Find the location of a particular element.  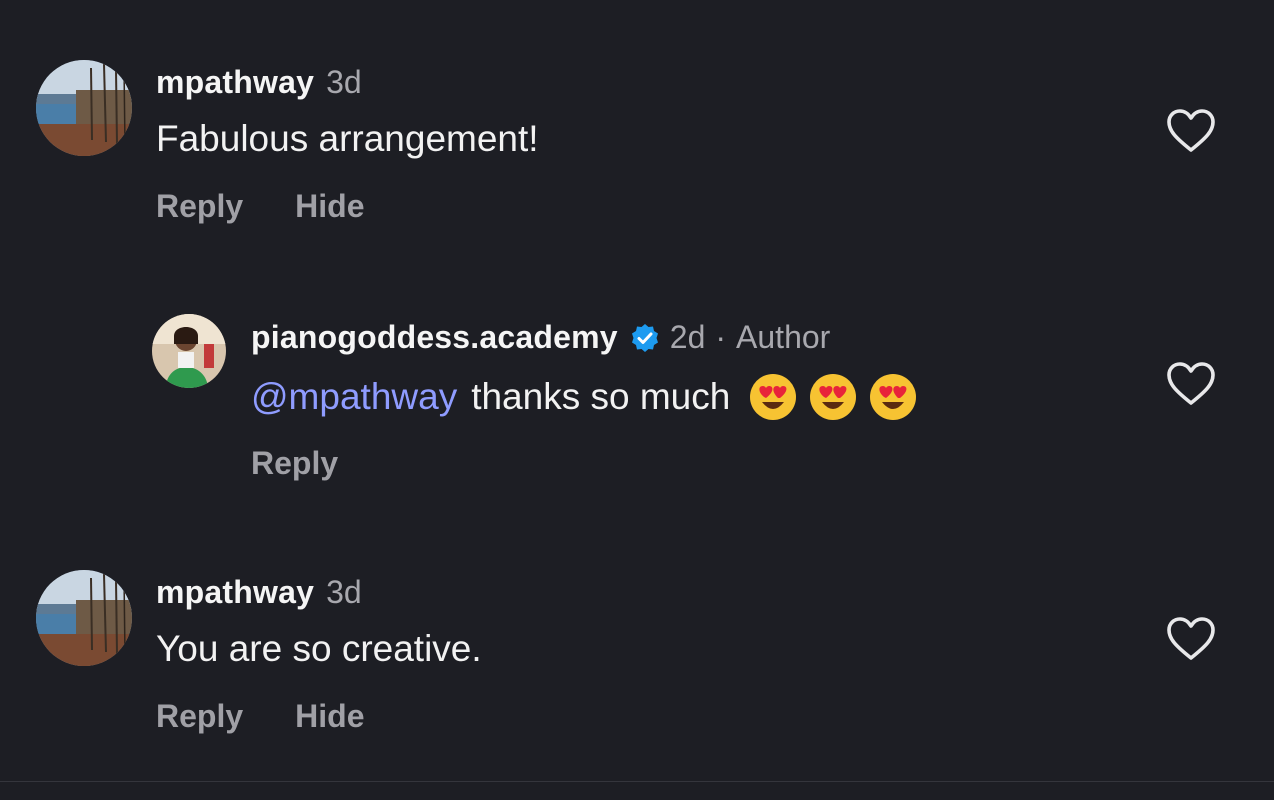

author-label: Author is located at coordinates (783, 337).